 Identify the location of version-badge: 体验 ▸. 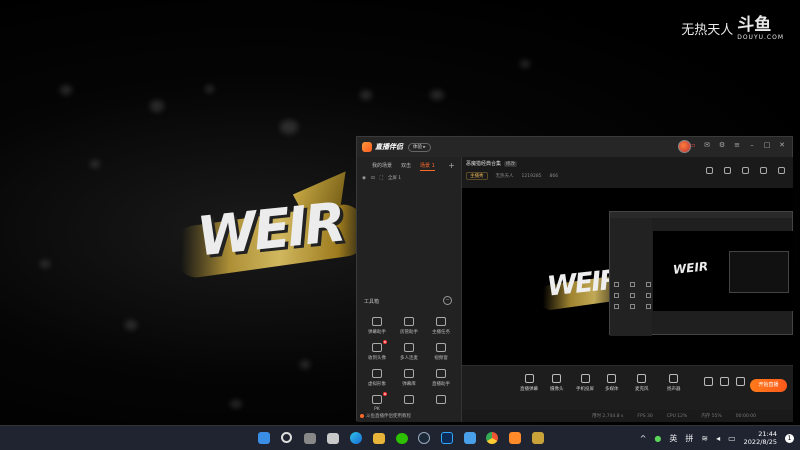
(419, 147).